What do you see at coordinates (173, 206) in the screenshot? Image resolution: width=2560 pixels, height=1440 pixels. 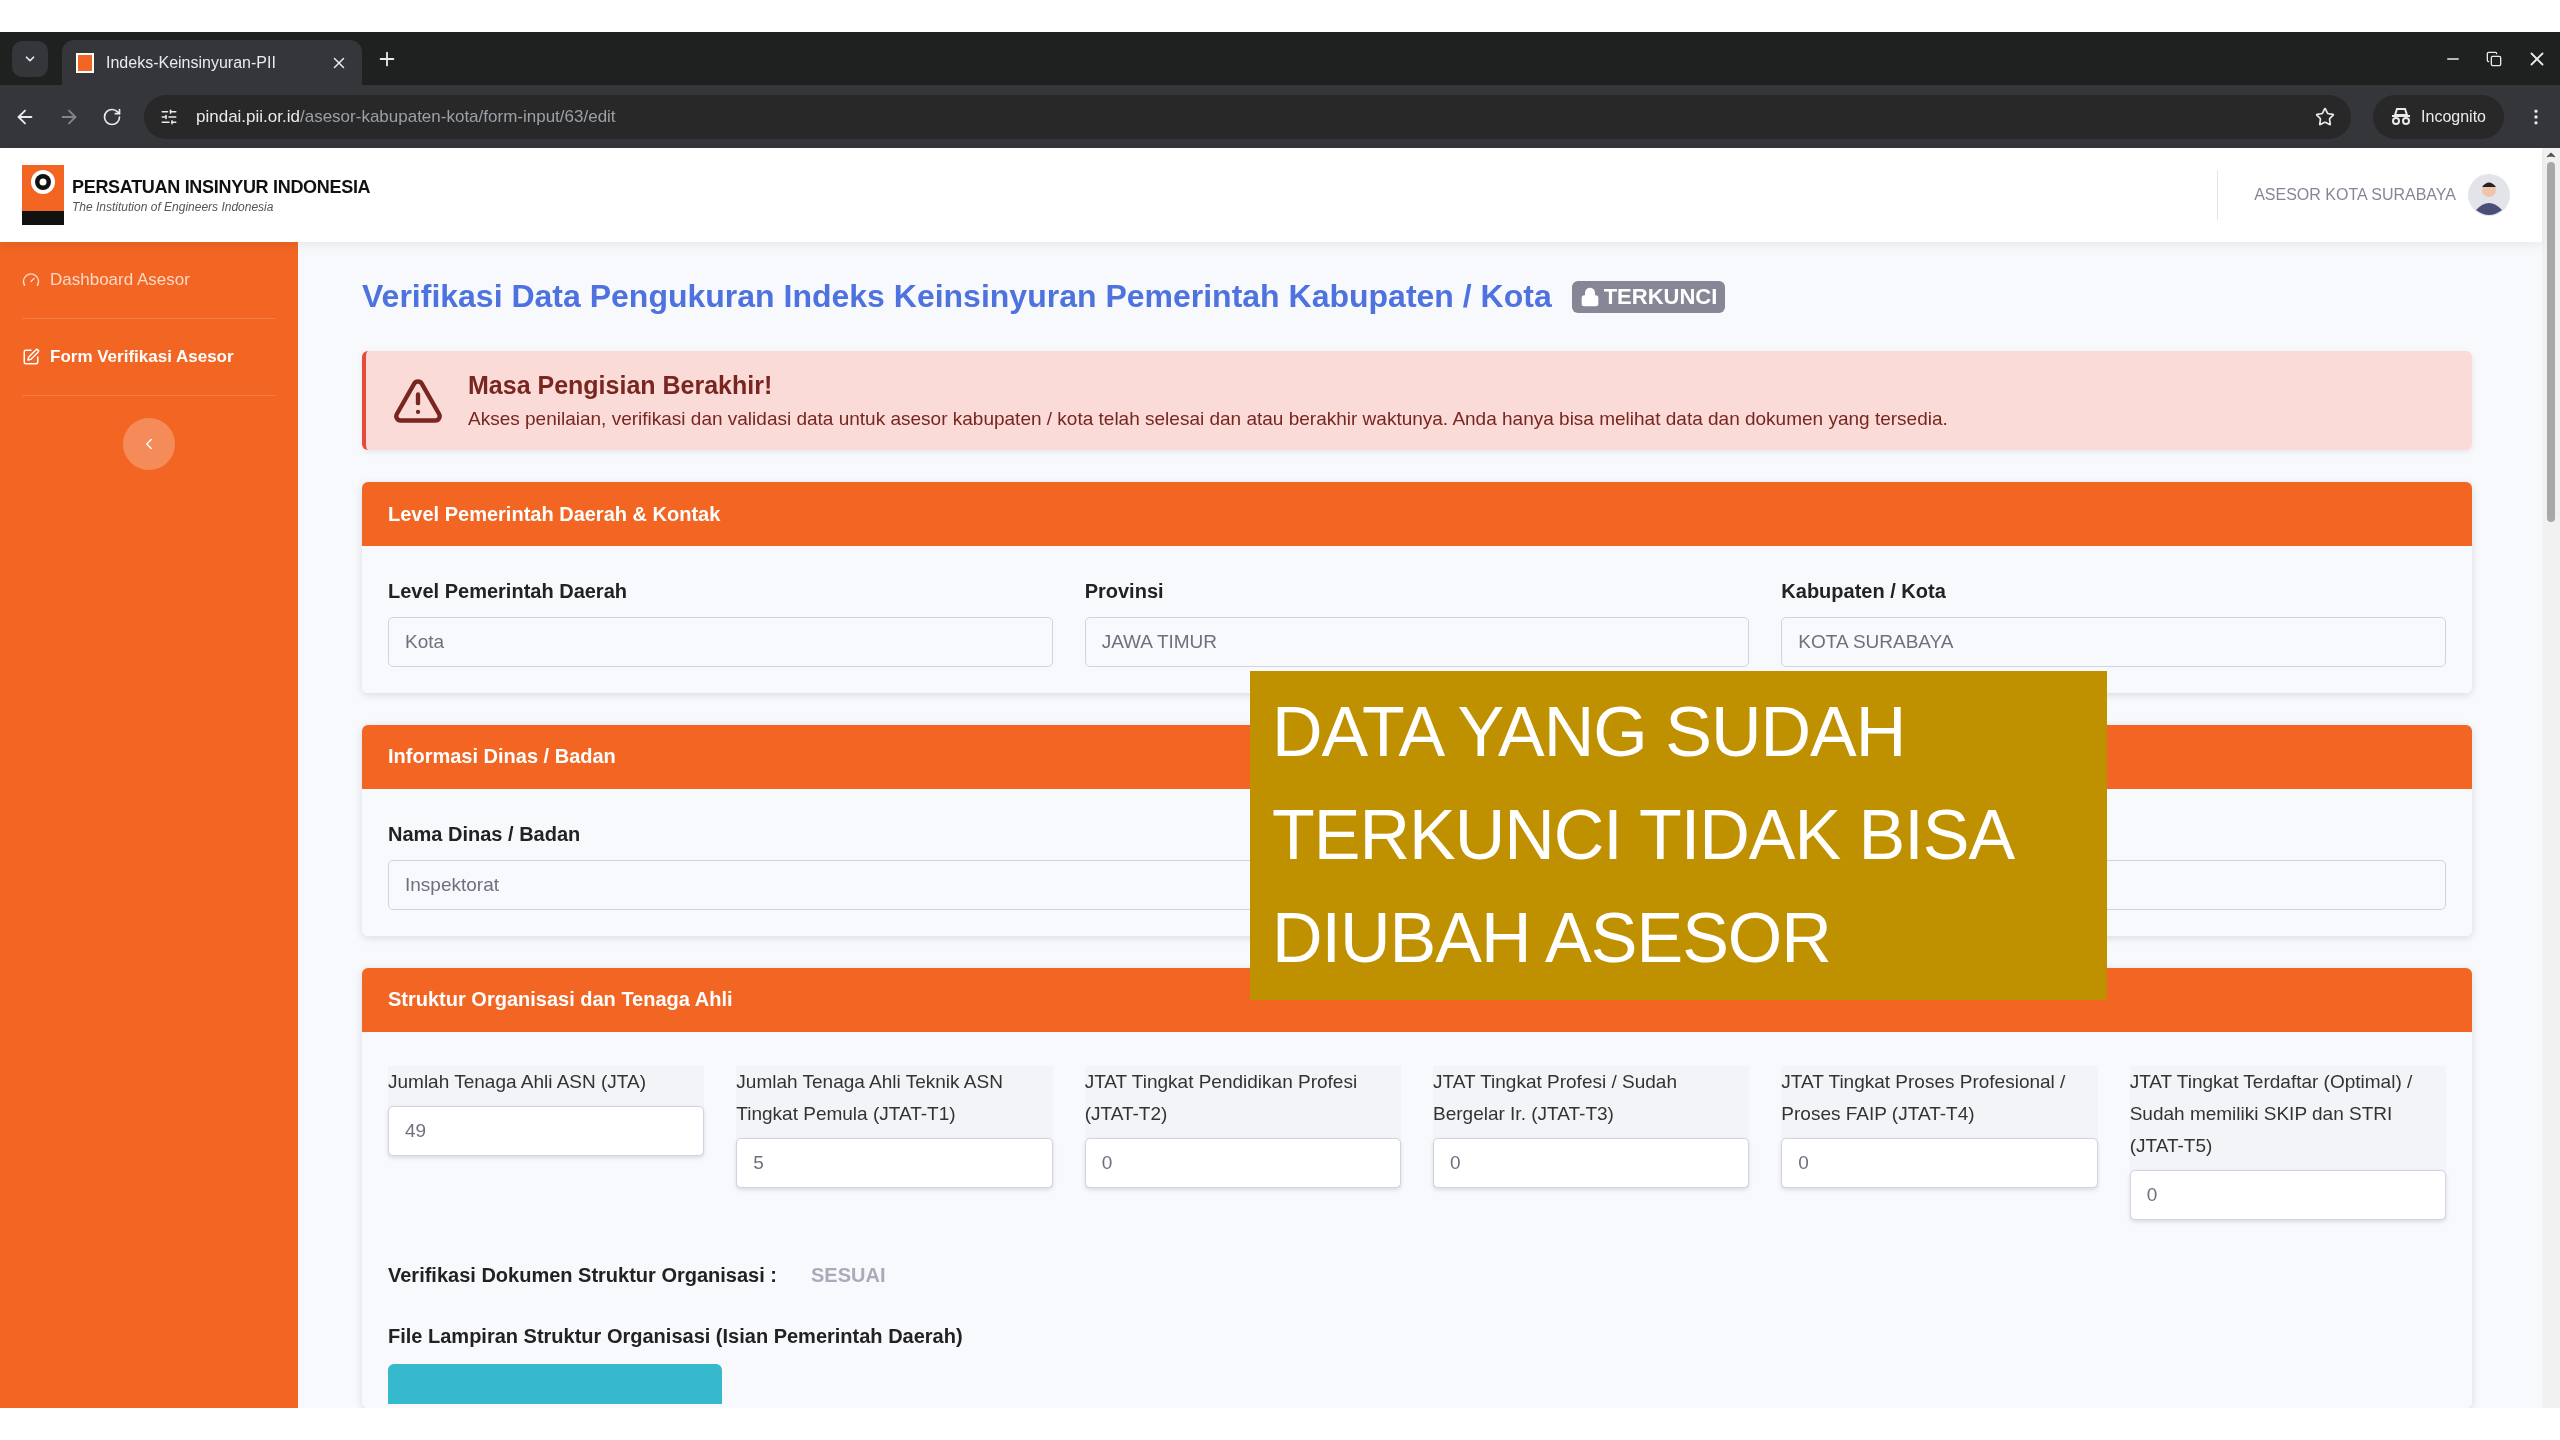 I see `organization-subtitle: The Institution of Engineers Indonesia` at bounding box center [173, 206].